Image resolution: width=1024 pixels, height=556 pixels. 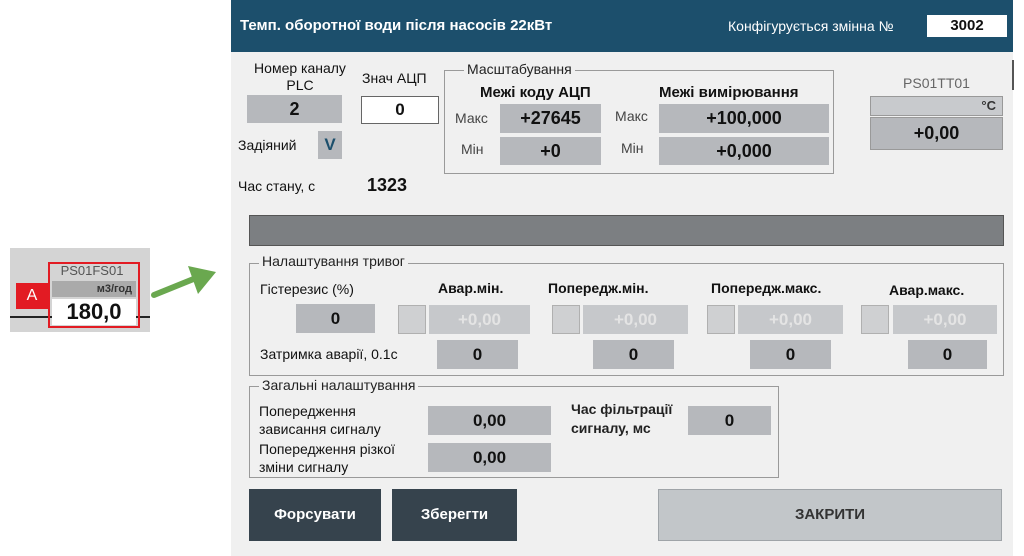 What do you see at coordinates (936, 133) in the screenshot?
I see `sensor-value: +0,00` at bounding box center [936, 133].